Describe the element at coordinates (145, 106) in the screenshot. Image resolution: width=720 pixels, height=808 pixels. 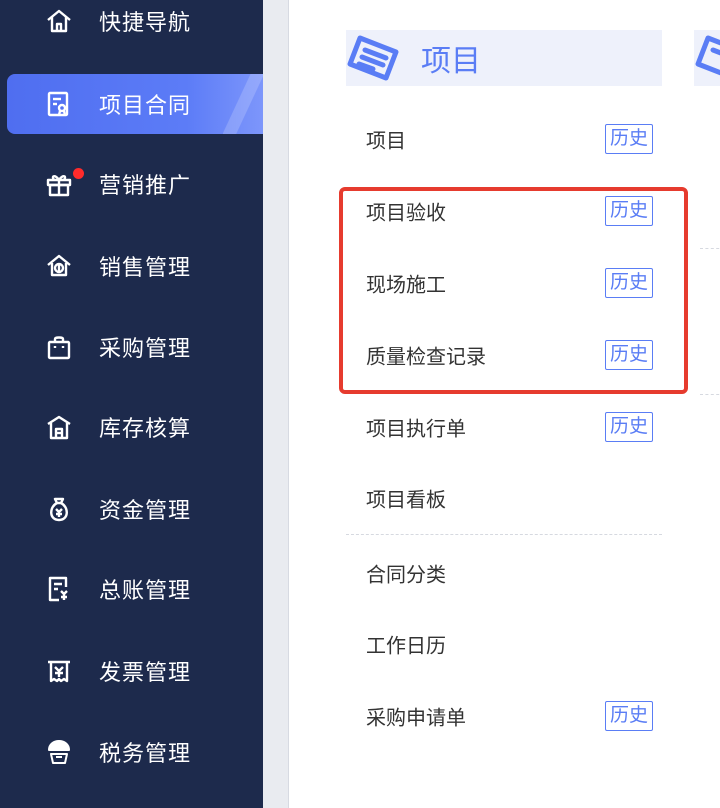
I see `sidebar-item-label: 项目合同` at that location.